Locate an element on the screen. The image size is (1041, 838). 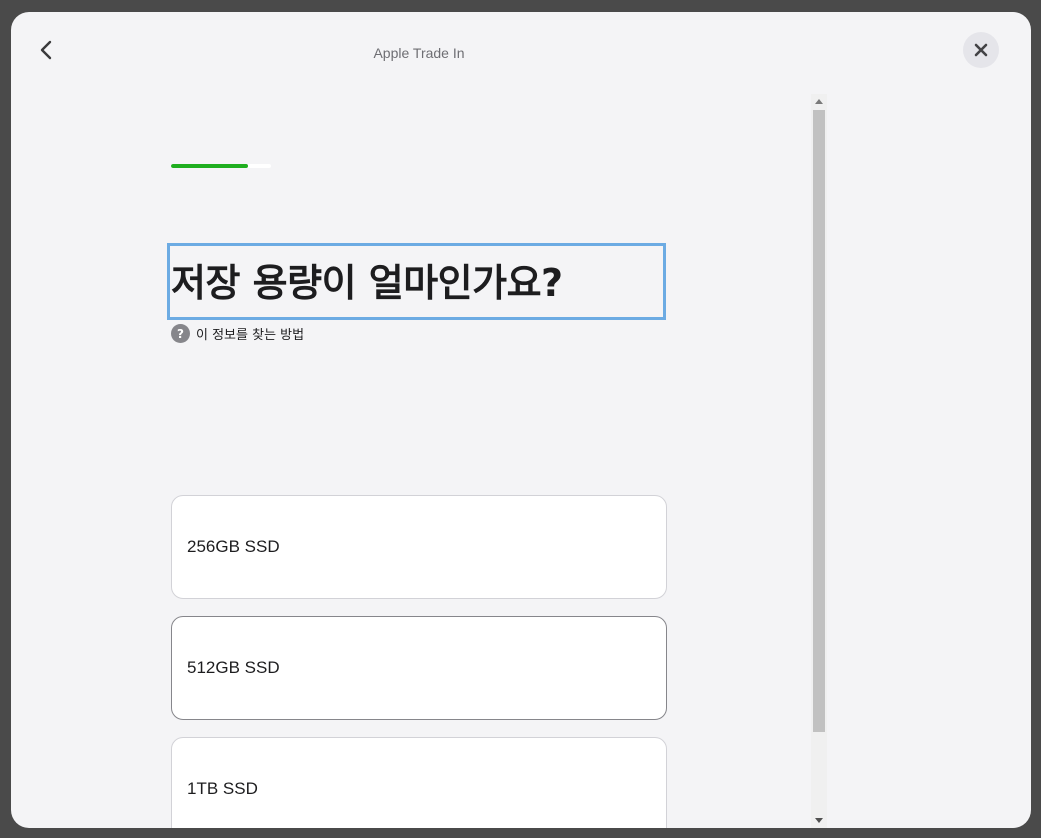
scroll-up-button is located at coordinates (819, 101).